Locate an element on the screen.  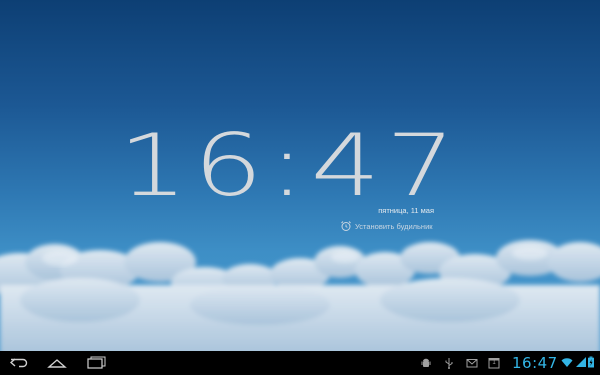
calendar-icon: 1 is located at coordinates (494, 363).